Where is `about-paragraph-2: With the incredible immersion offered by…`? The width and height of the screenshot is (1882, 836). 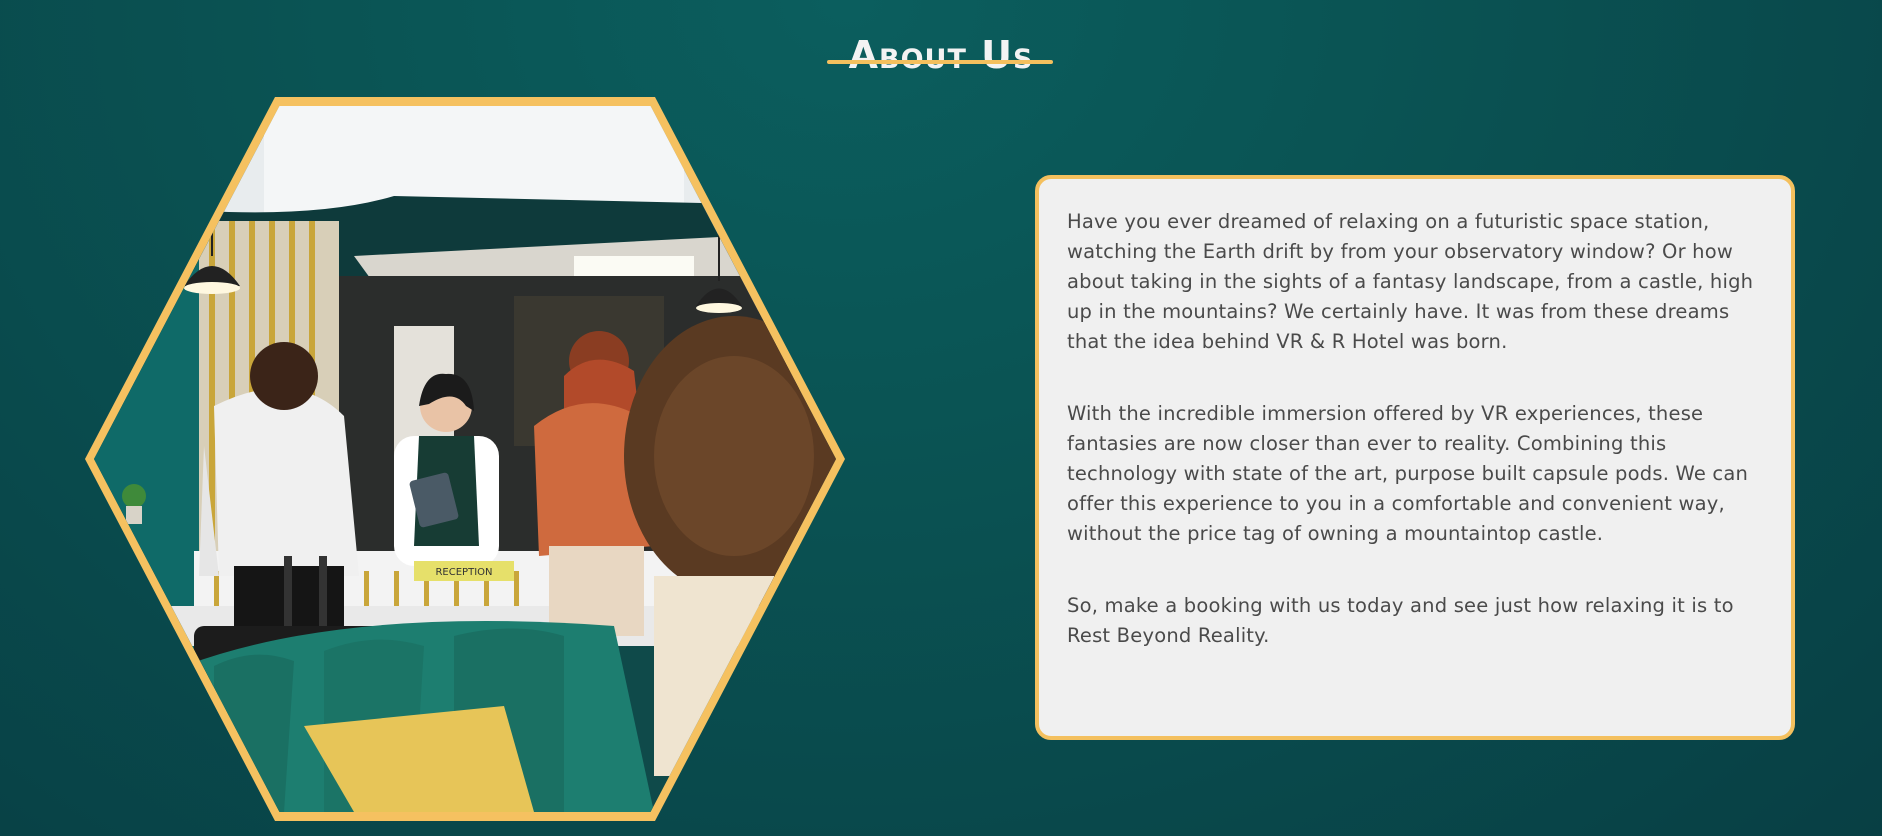 about-paragraph-2: With the incredible immersion offered by… is located at coordinates (1408, 473).